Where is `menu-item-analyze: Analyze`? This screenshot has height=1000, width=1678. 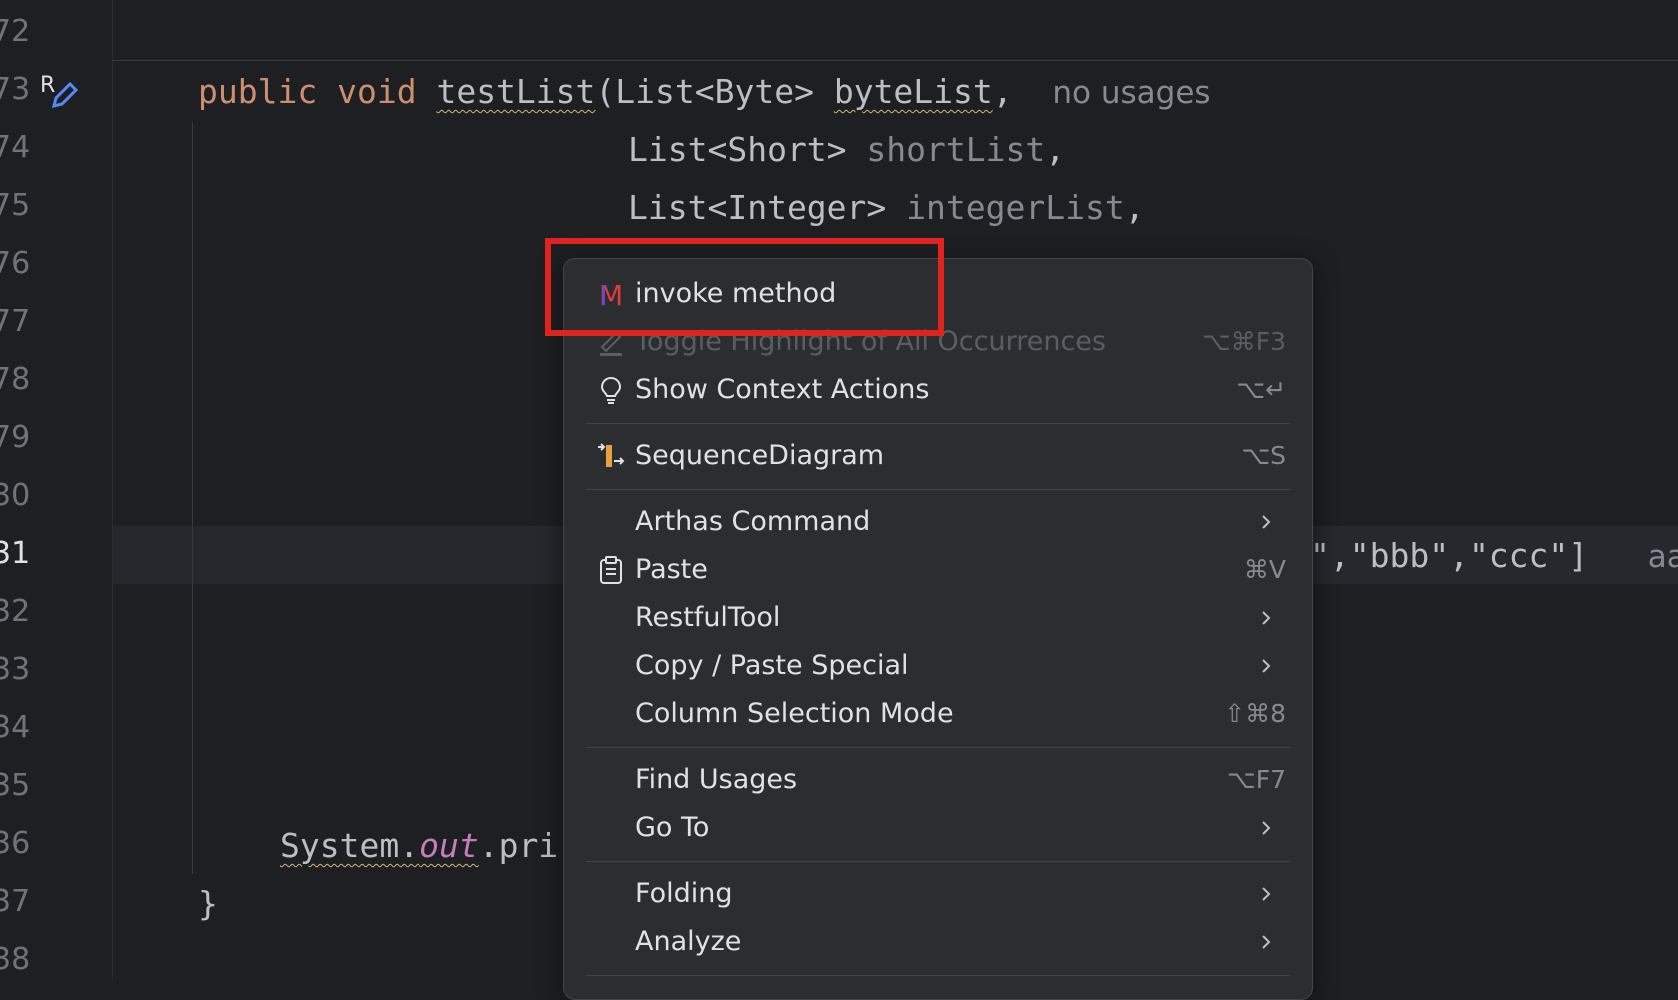
menu-item-analyze: Analyze is located at coordinates (938, 942).